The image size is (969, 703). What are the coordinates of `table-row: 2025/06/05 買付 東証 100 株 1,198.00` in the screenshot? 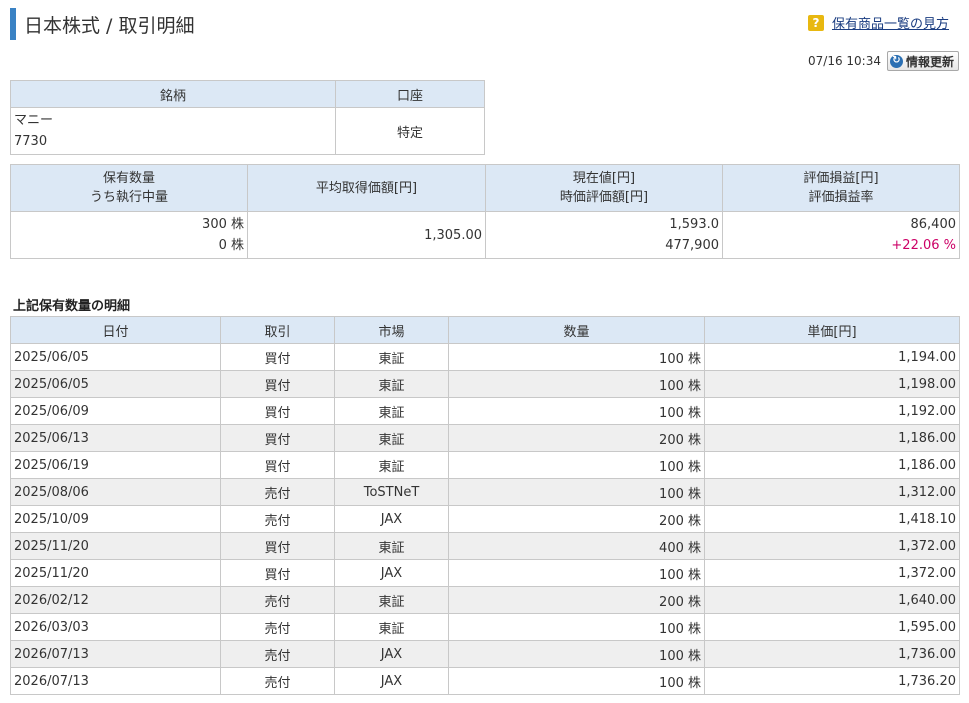 It's located at (485, 384).